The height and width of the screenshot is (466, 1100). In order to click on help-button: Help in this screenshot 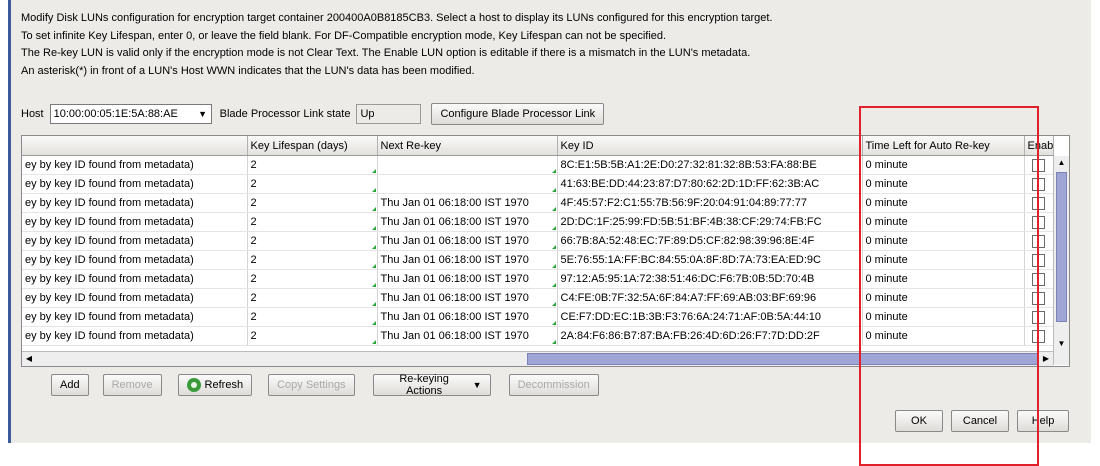, I will do `click(1043, 421)`.